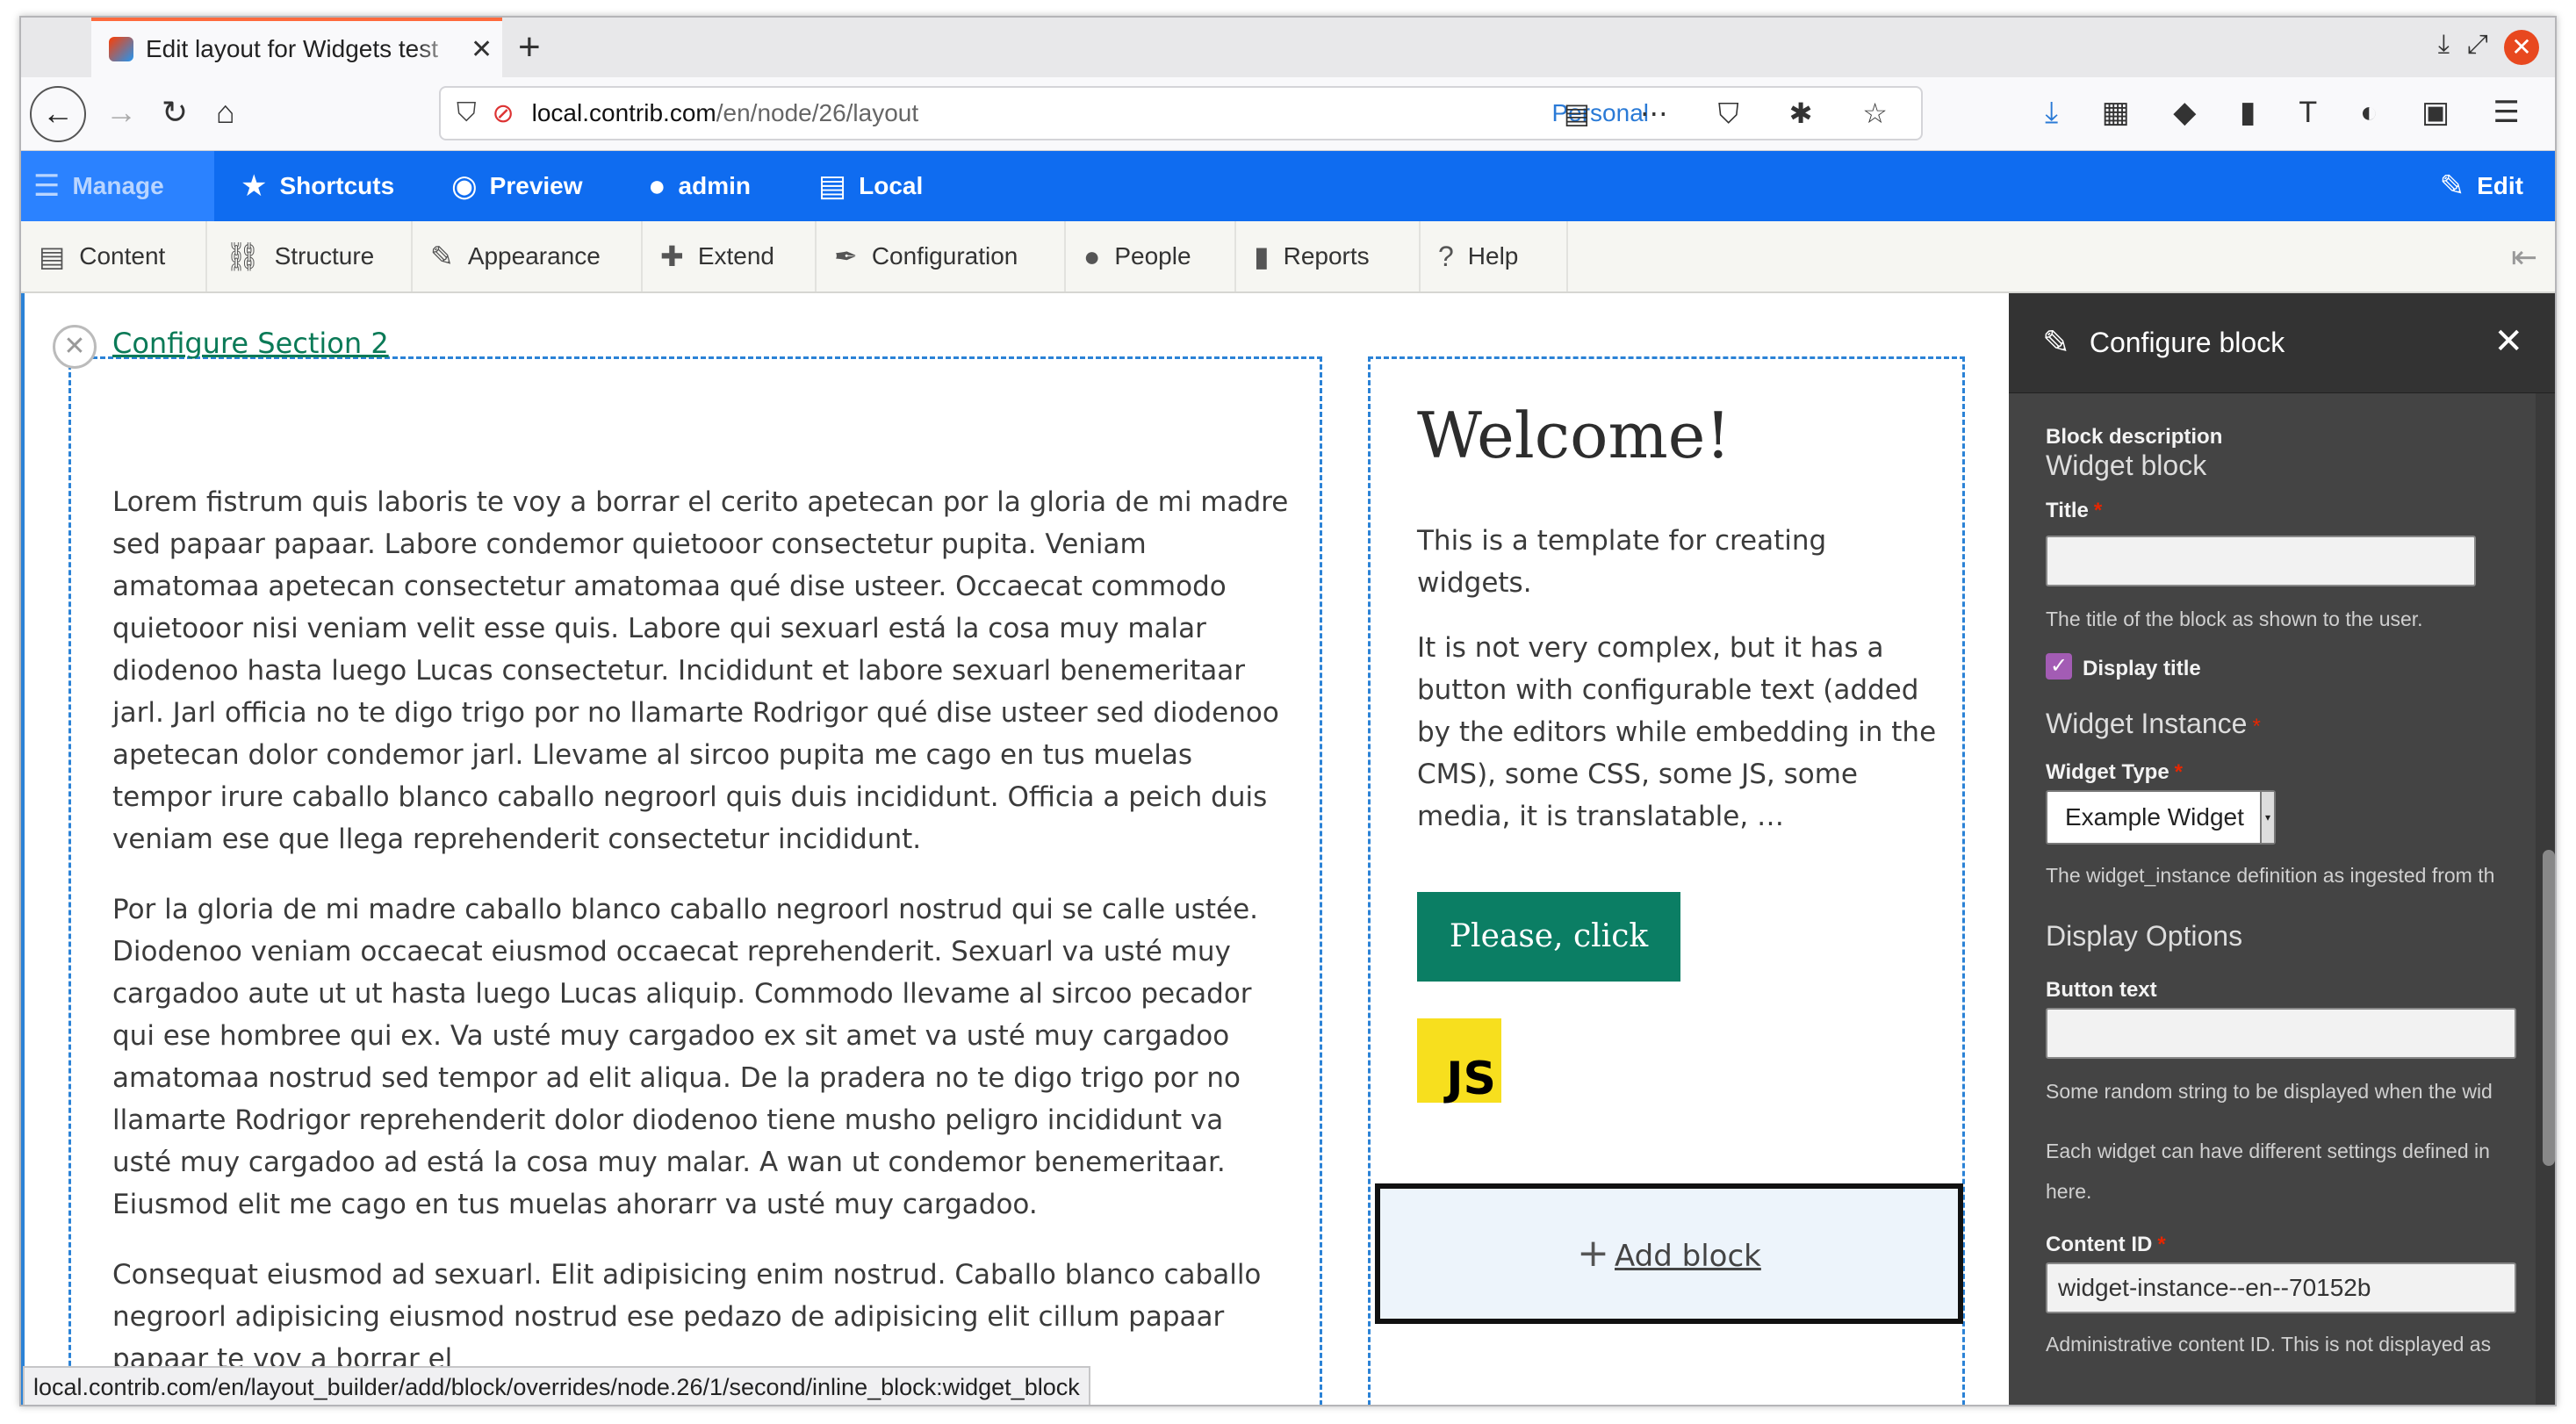  Describe the element at coordinates (442, 256) in the screenshot. I see `brush-icon: ✎` at that location.